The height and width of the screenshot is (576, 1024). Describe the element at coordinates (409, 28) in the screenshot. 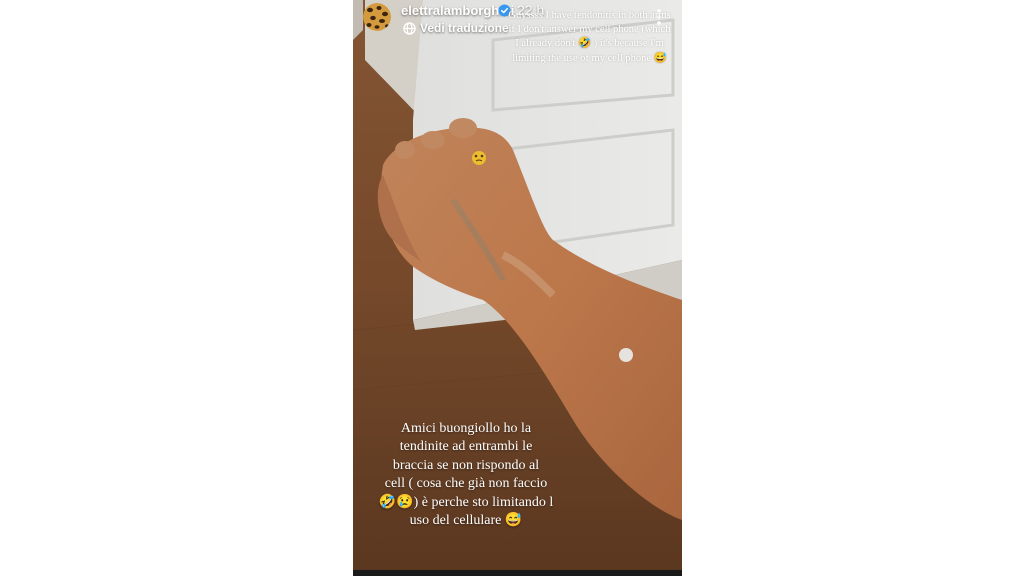

I see `translate-icon` at that location.